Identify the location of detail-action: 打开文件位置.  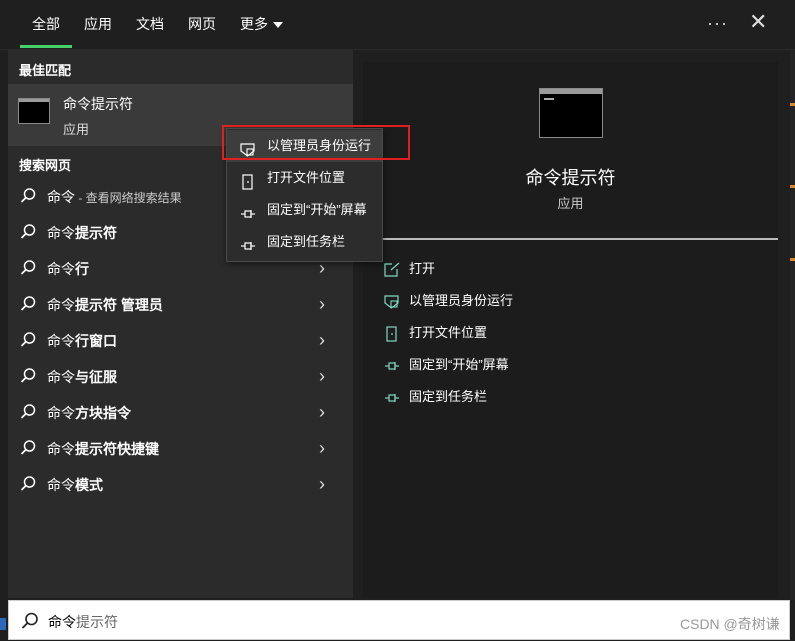
(435, 333).